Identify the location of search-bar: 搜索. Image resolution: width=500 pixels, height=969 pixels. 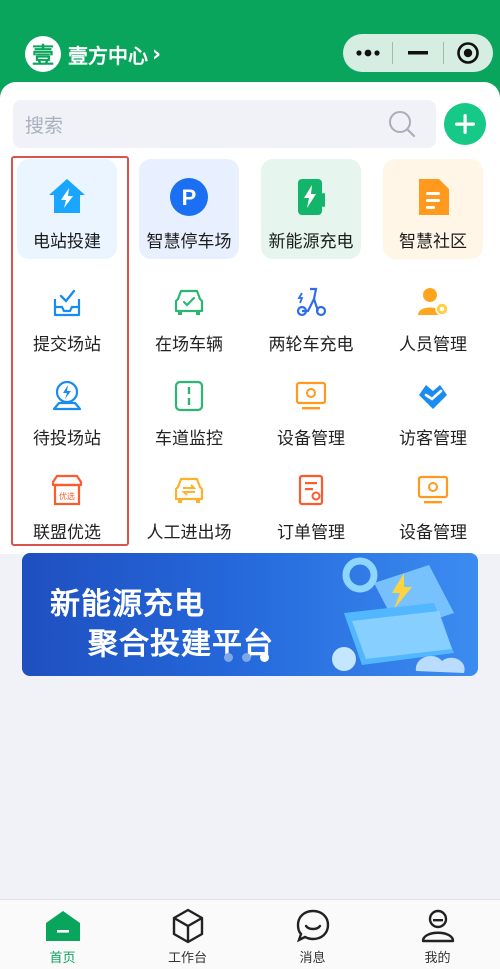
(224, 124).